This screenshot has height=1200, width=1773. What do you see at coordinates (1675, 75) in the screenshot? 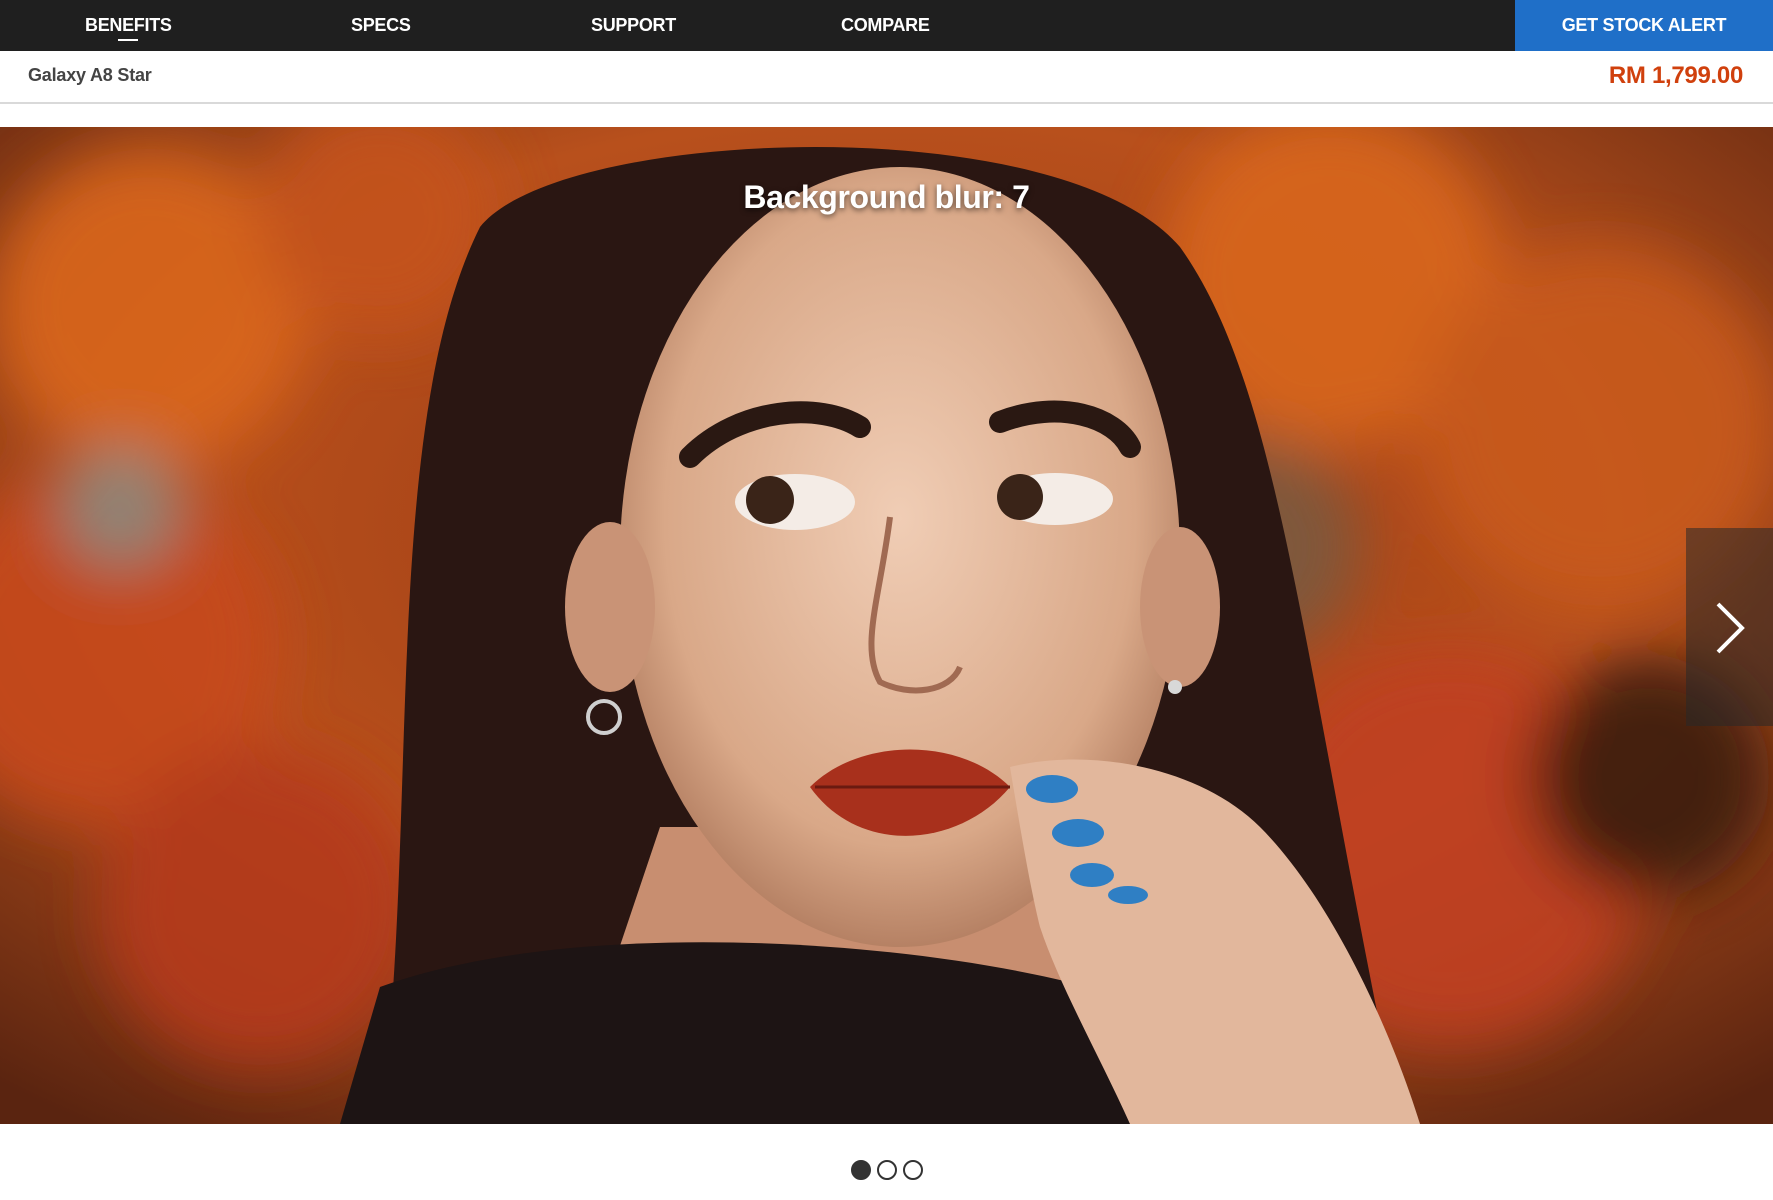
I see `product-price: RM 1,799.00` at bounding box center [1675, 75].